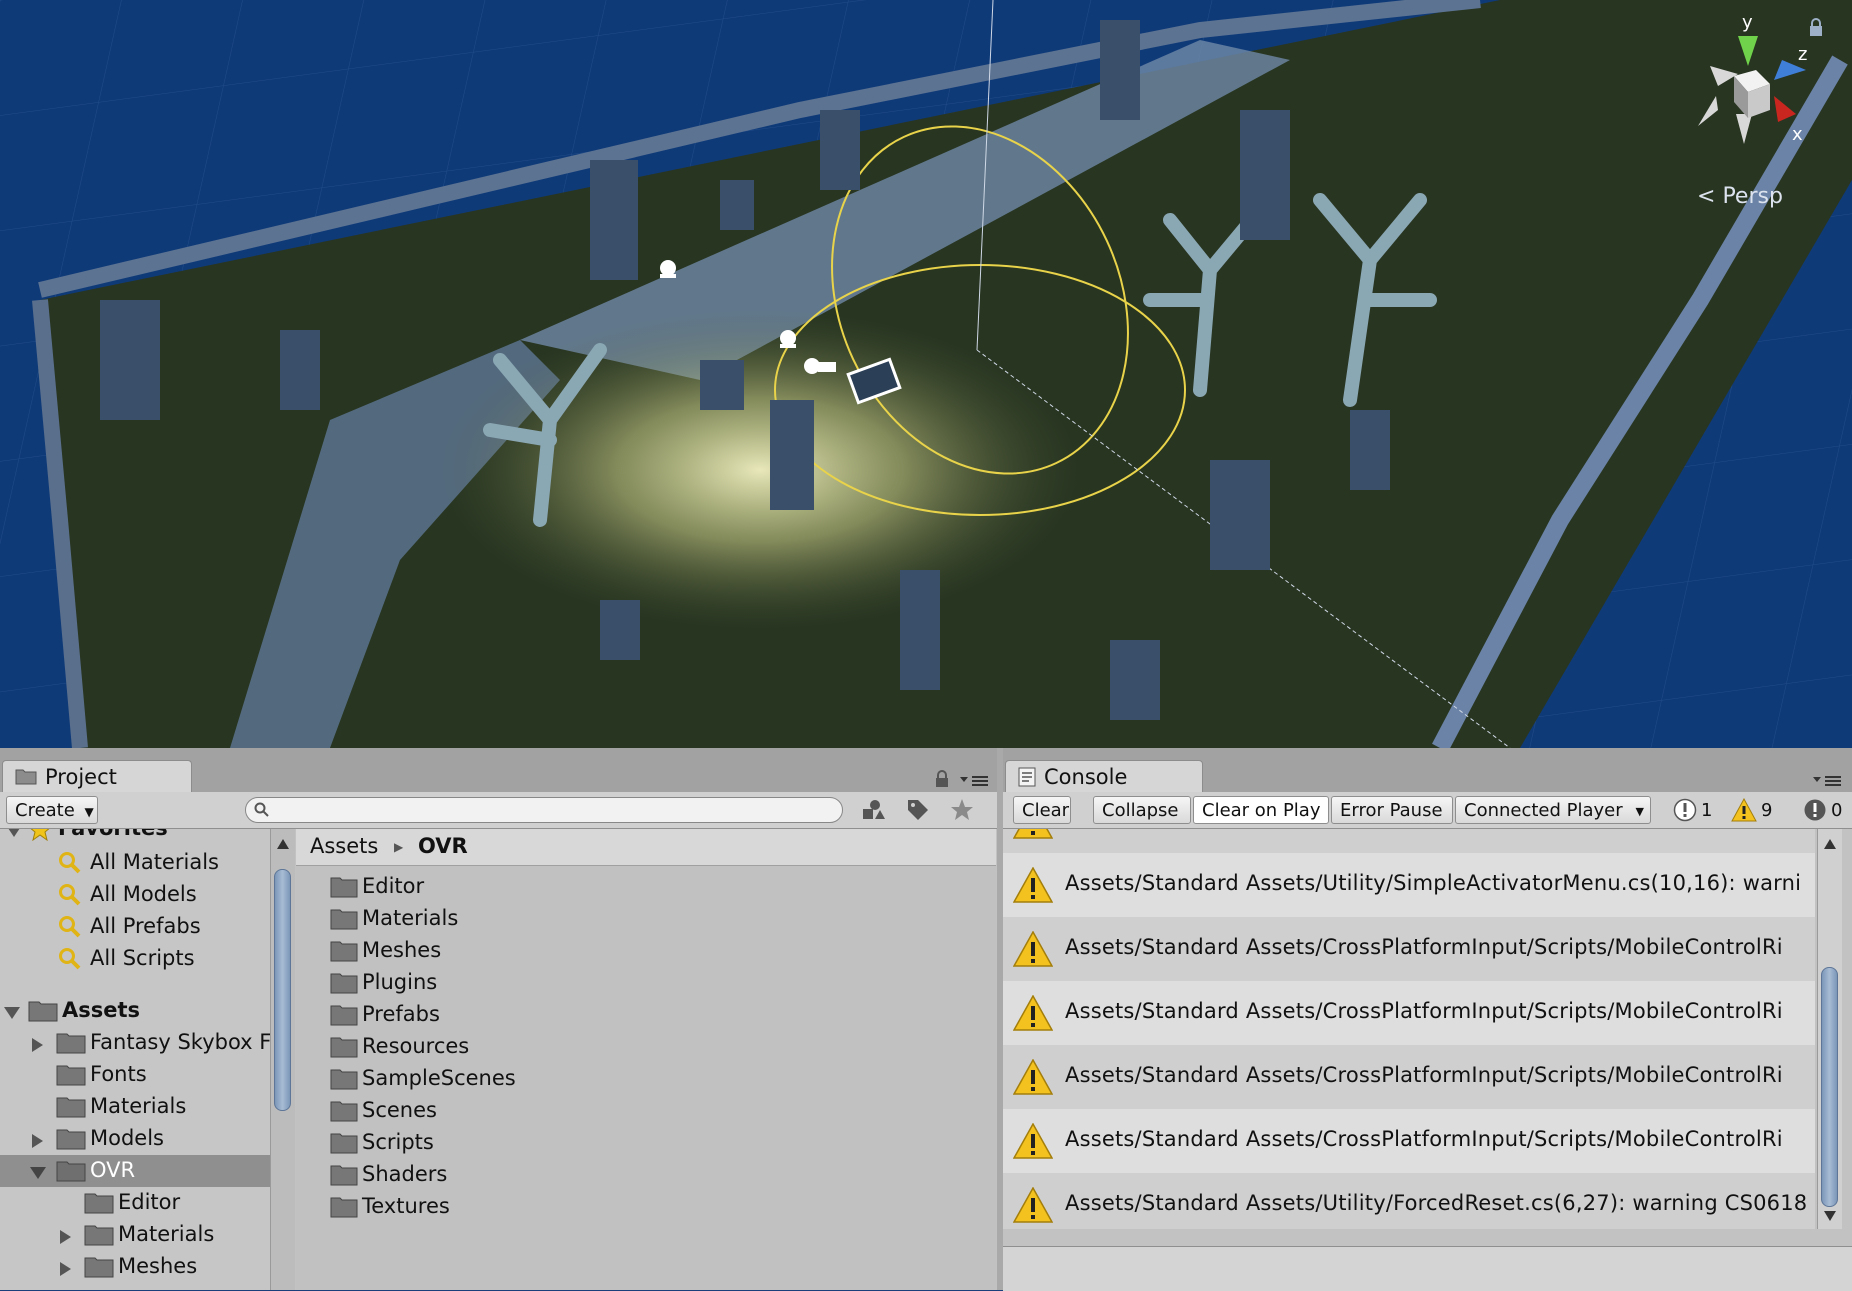 Image resolution: width=1852 pixels, height=1291 pixels. I want to click on tree-item-materials: Materials, so click(135, 1107).